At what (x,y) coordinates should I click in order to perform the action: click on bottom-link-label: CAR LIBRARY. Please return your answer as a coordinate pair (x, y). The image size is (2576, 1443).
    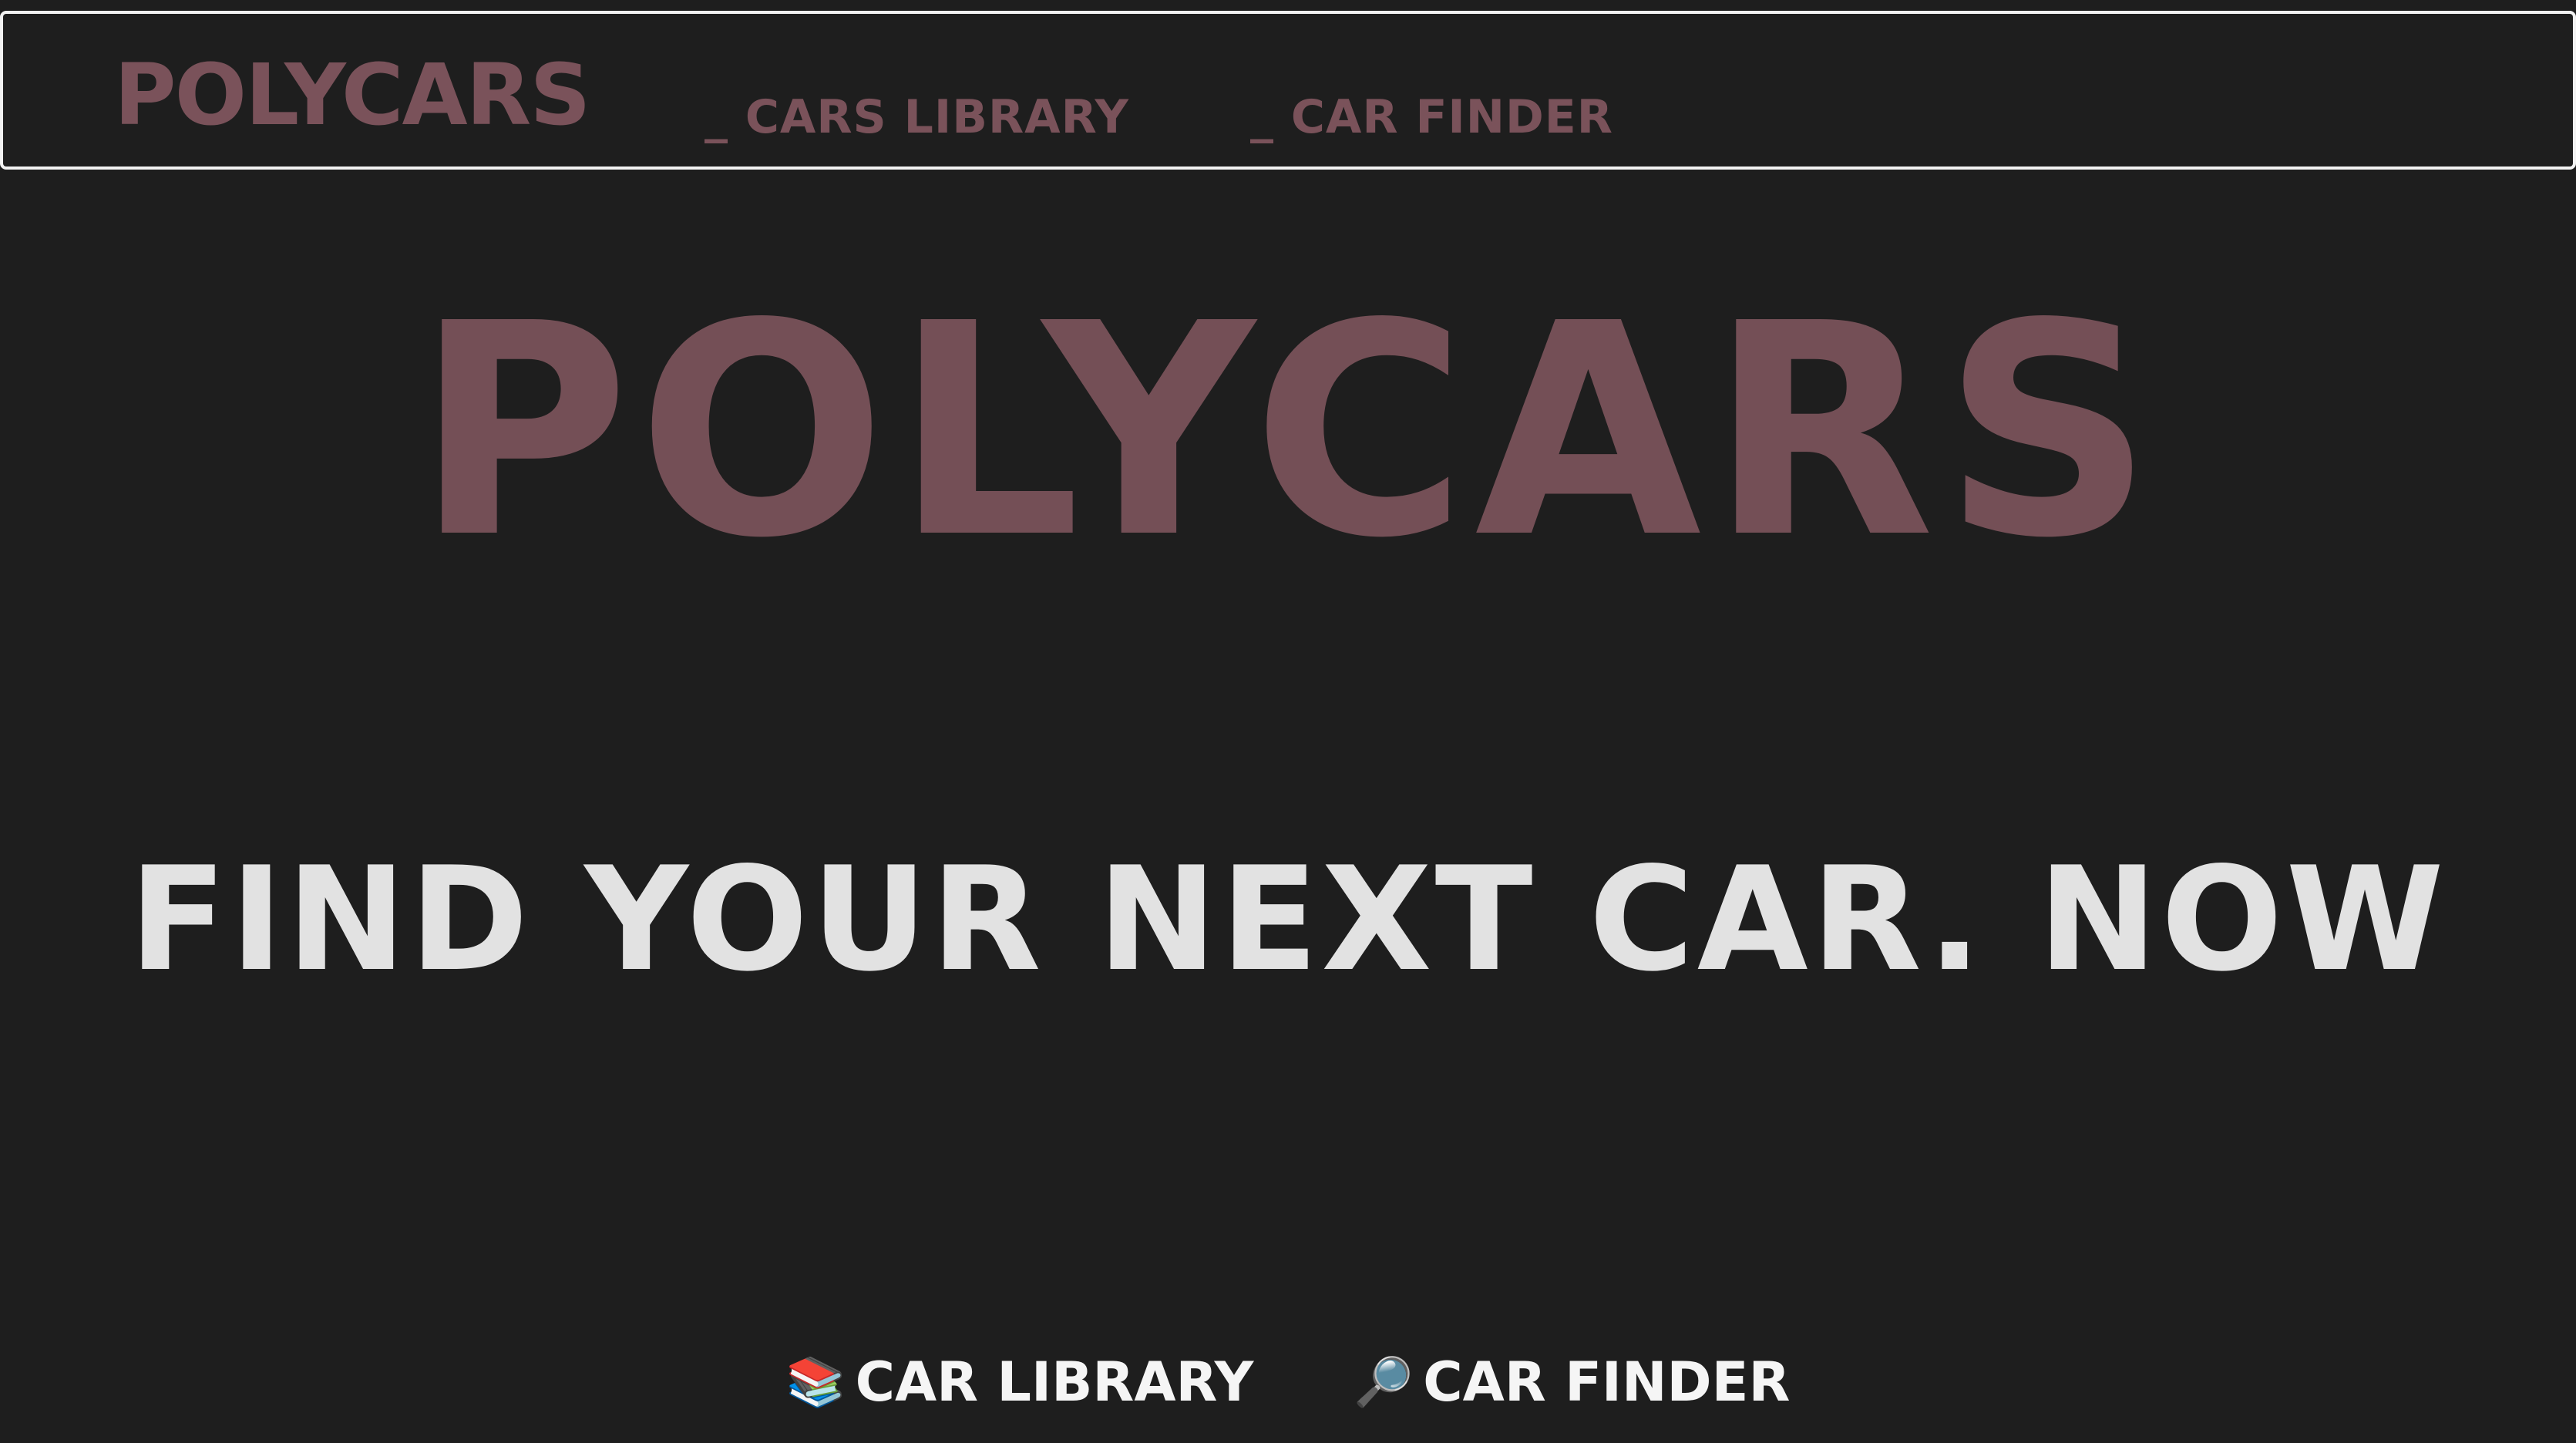
    Looking at the image, I should click on (1054, 1382).